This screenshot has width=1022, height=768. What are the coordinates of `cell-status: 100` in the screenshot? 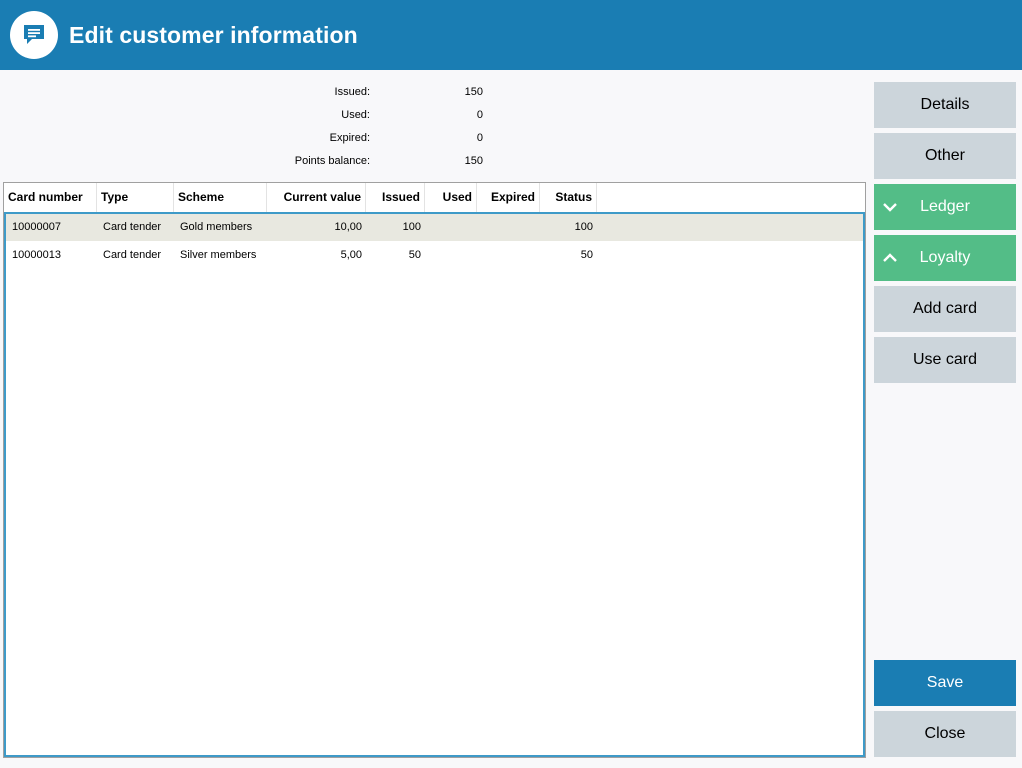 It's located at (583, 227).